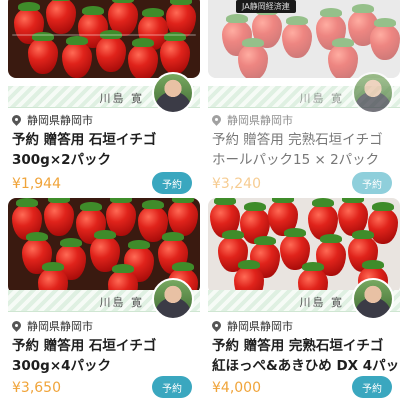  What do you see at coordinates (62, 160) in the screenshot?
I see `title-line-2: 300g×2パック` at bounding box center [62, 160].